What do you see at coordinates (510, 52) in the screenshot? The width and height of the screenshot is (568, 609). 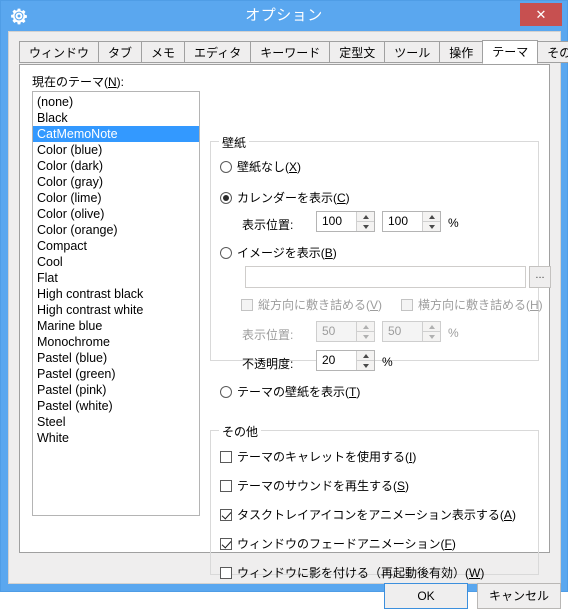 I see `tab-8: テーマ` at bounding box center [510, 52].